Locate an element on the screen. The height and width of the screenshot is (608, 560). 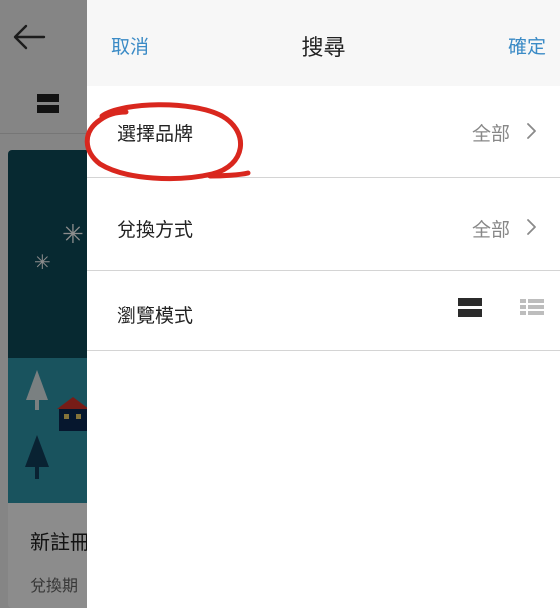
redeem-method-row: 兌換方式 全部 is located at coordinates (323, 224).